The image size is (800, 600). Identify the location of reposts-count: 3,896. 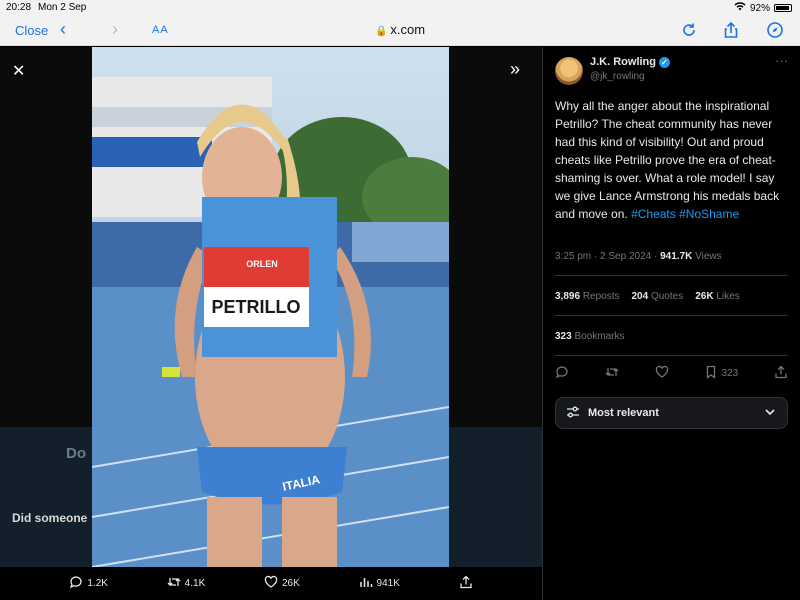
(568, 296).